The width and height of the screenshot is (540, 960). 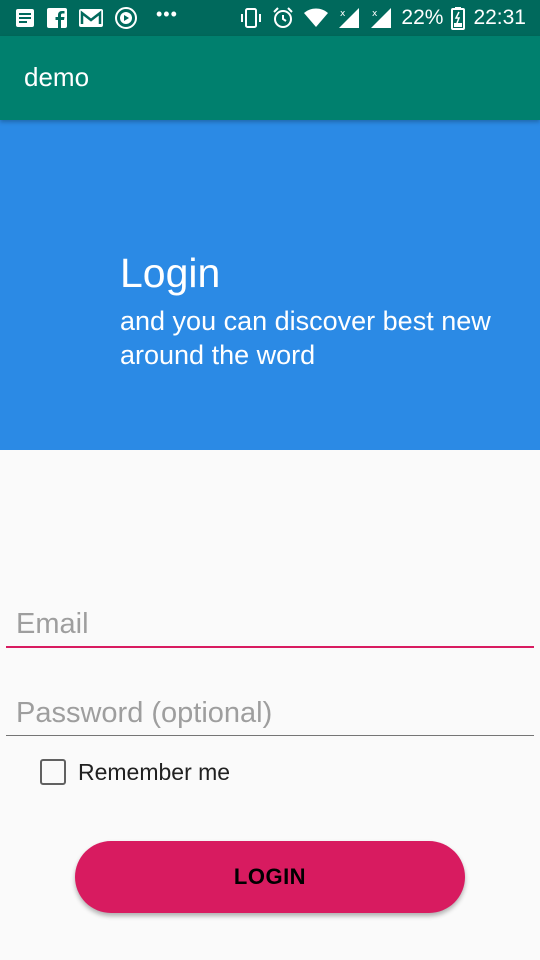 I want to click on status-bar-system: x x 22% 22:31, so click(x=382, y=18).